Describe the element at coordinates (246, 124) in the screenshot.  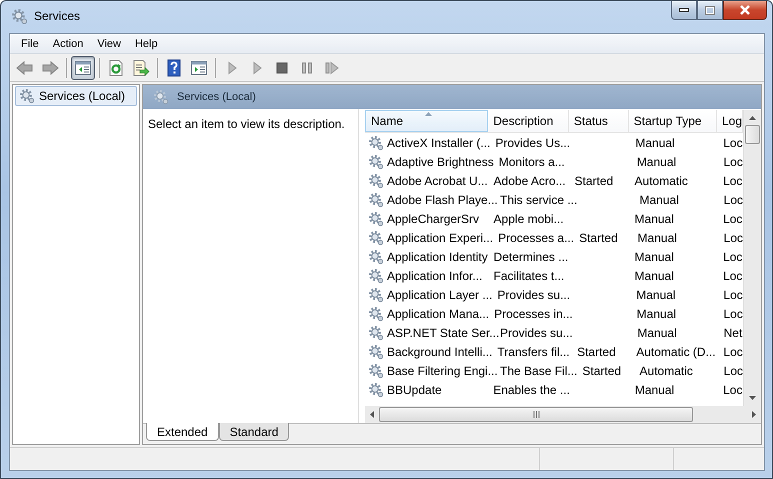
I see `description-text: Select an item to view its description.` at that location.